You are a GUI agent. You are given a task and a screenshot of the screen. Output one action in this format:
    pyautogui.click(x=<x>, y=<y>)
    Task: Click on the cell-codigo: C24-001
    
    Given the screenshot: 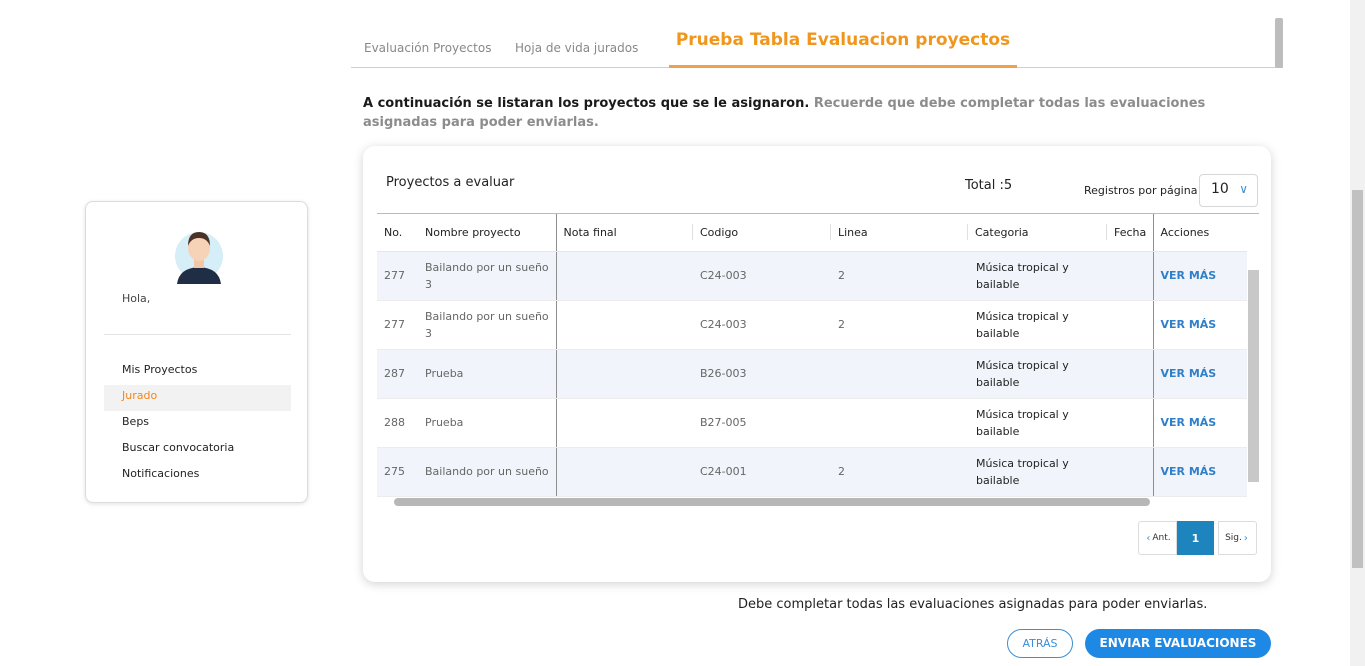 What is the action you would take?
    pyautogui.click(x=762, y=472)
    